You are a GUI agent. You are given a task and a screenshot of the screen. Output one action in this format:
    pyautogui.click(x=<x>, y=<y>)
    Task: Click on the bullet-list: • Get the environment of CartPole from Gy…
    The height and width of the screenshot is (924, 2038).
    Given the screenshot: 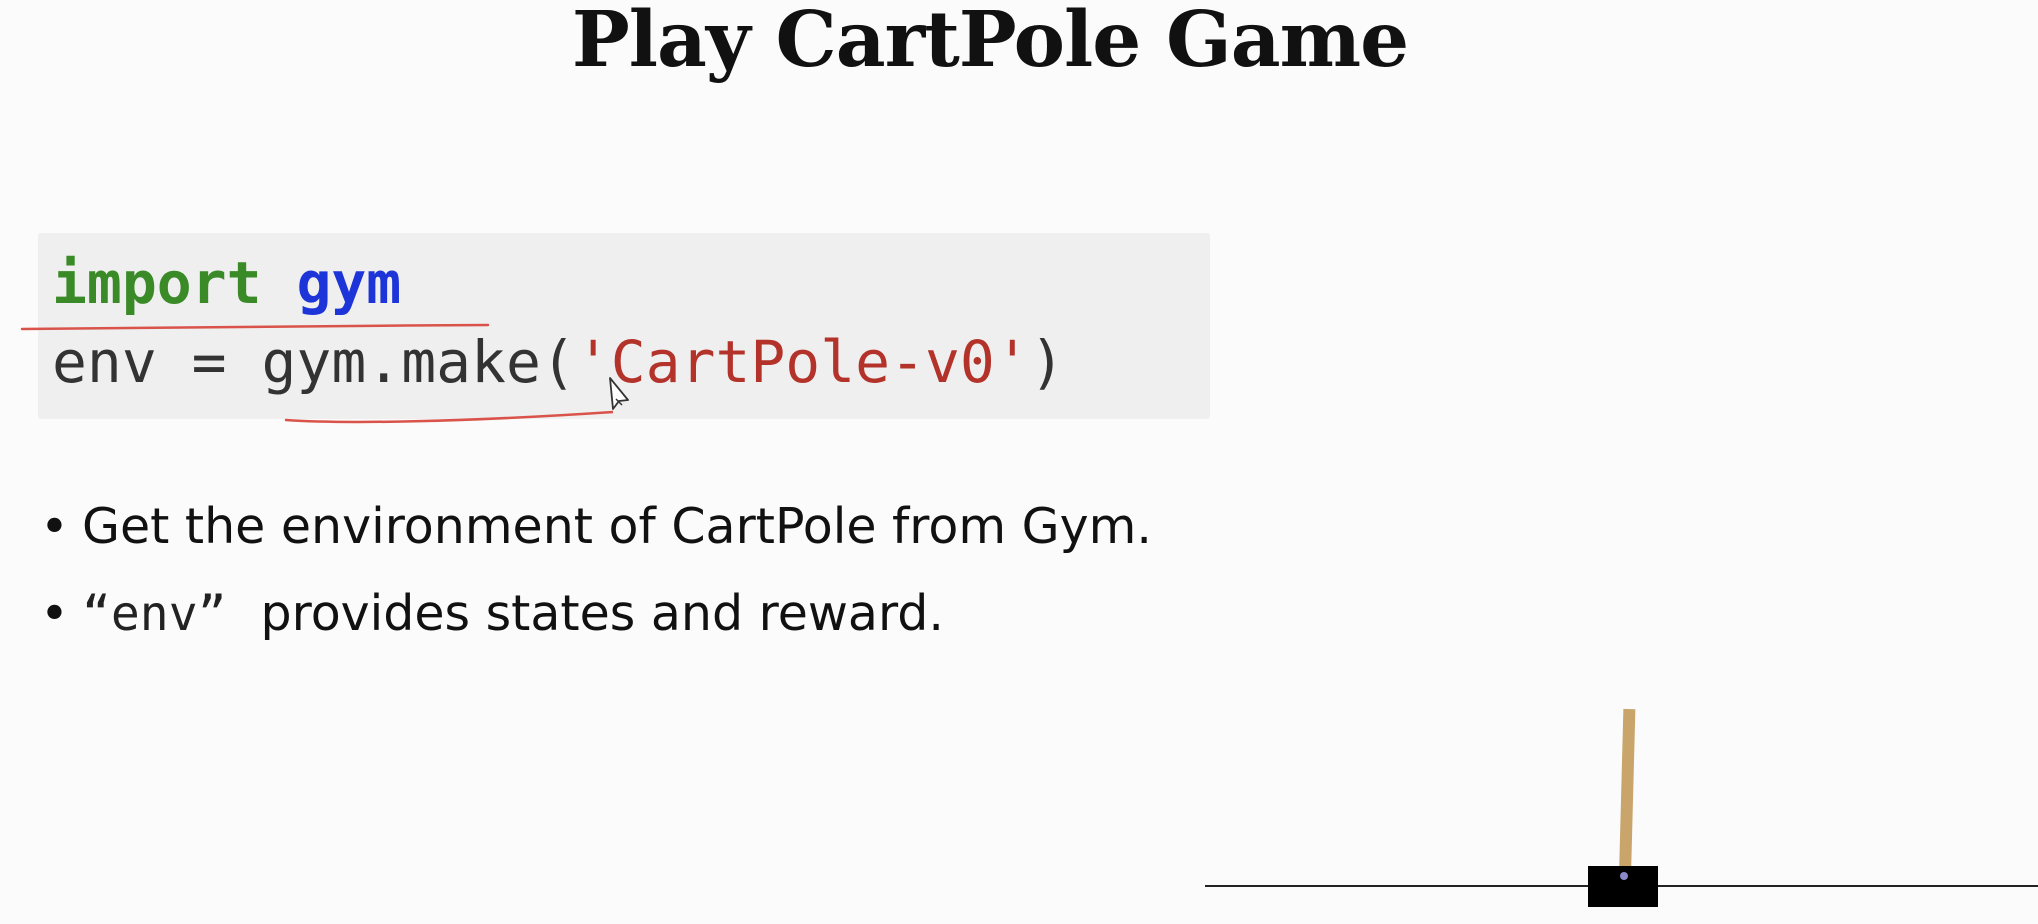 What is the action you would take?
    pyautogui.click(x=596, y=570)
    